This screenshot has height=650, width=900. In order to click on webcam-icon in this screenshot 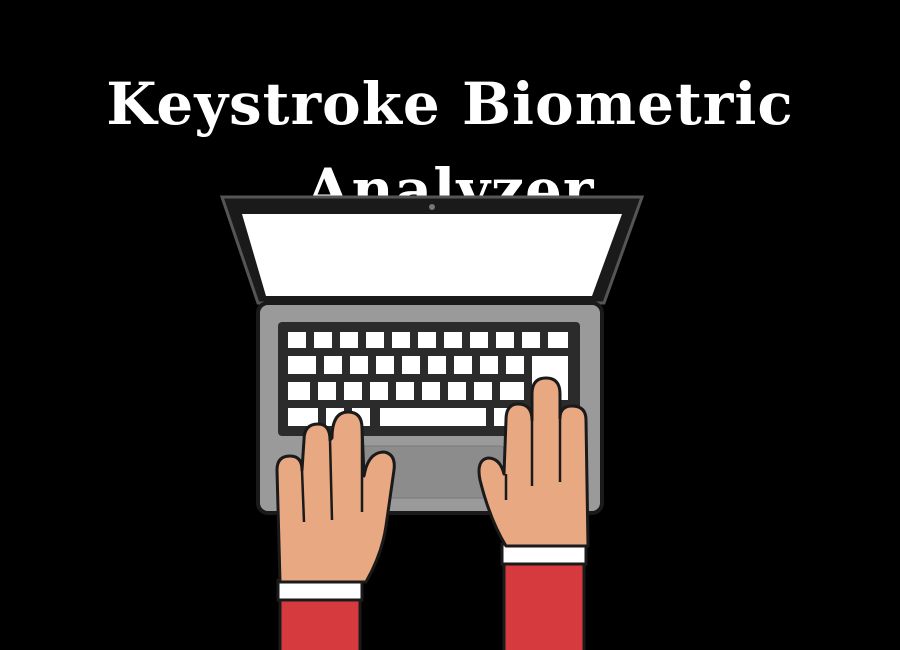, I will do `click(432, 207)`.